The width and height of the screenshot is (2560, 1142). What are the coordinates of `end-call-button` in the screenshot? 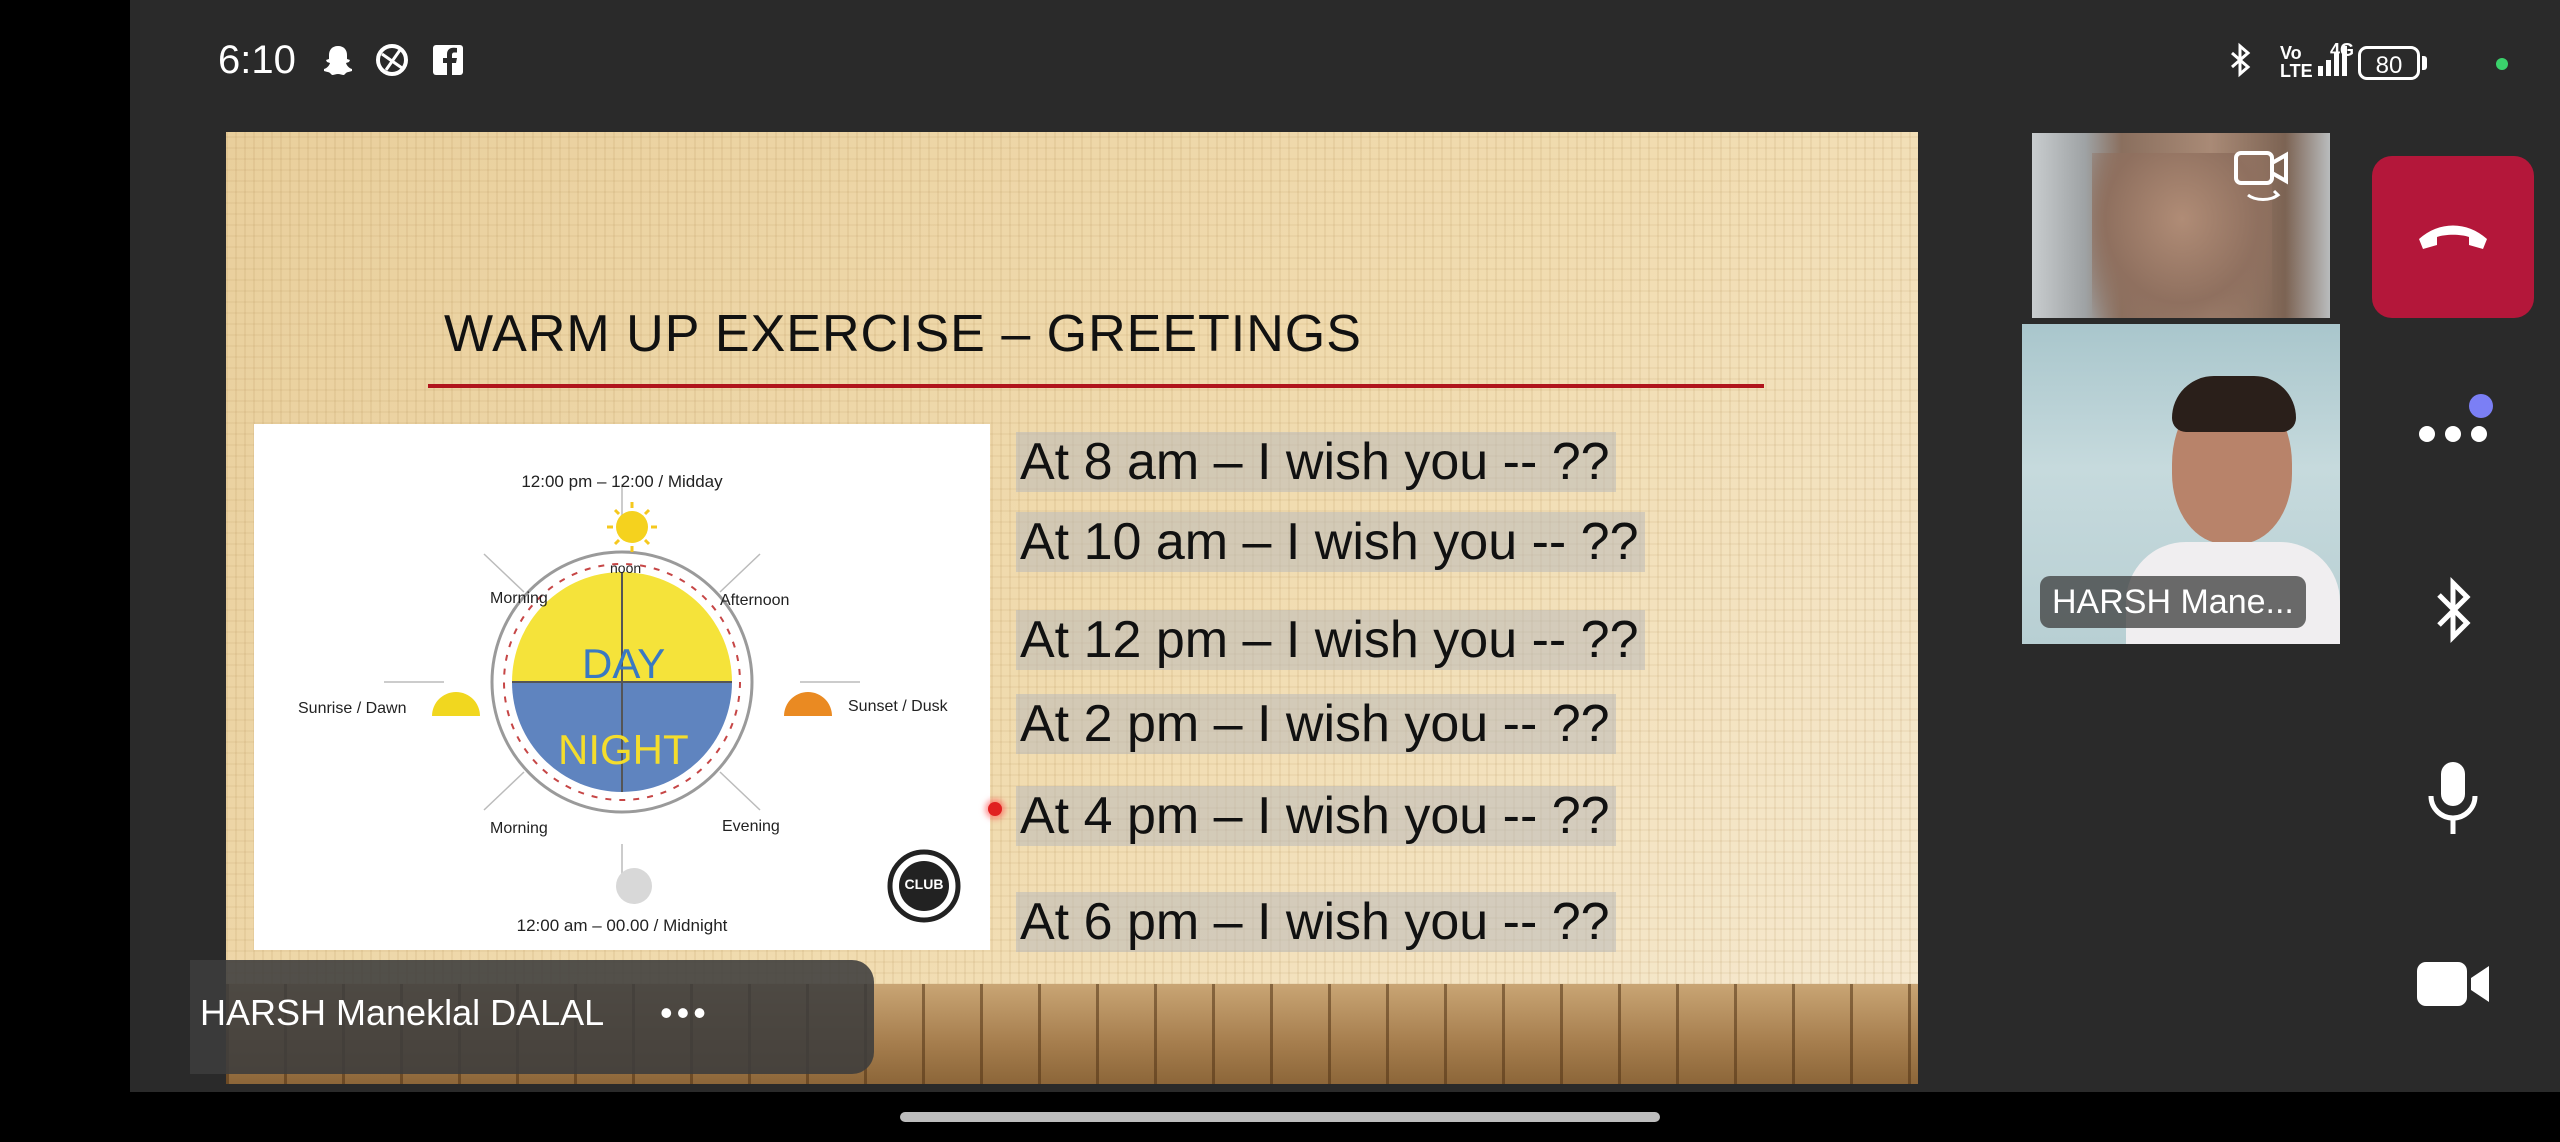 It's located at (2453, 237).